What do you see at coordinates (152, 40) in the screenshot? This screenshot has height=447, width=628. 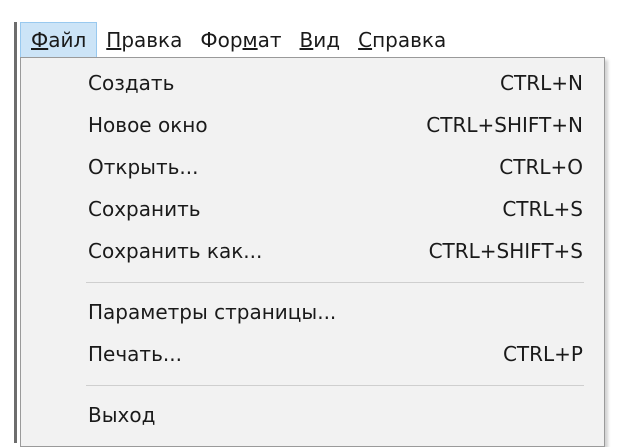 I see `menu-edit-label: равка` at bounding box center [152, 40].